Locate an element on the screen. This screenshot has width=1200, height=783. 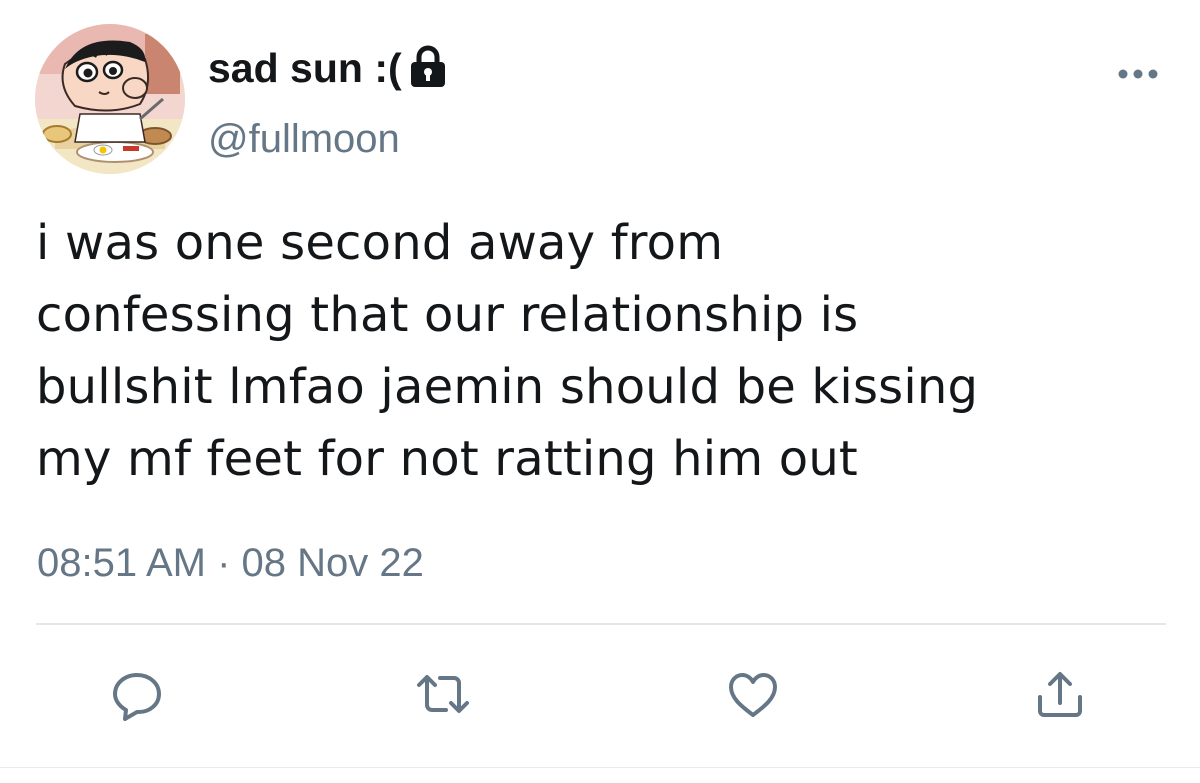
reply-icon is located at coordinates (137, 697).